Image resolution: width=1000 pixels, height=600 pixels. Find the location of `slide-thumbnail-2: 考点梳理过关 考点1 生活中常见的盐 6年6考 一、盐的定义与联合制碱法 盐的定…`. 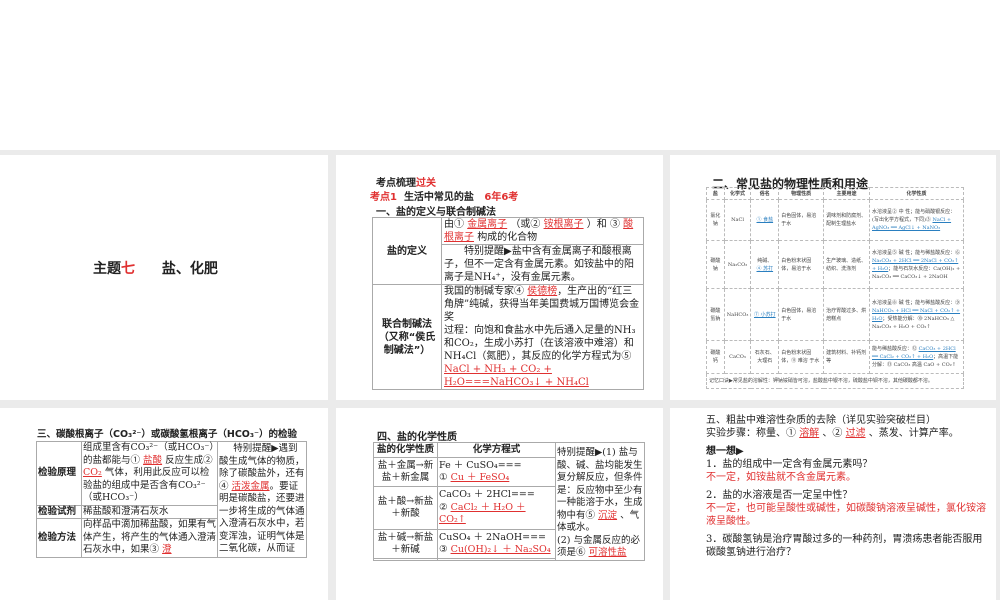

slide-thumbnail-2: 考点梳理过关 考点1 生活中常见的盐 6年6考 一、盐的定义与联合制碱法 盐的定… is located at coordinates (499, 277).